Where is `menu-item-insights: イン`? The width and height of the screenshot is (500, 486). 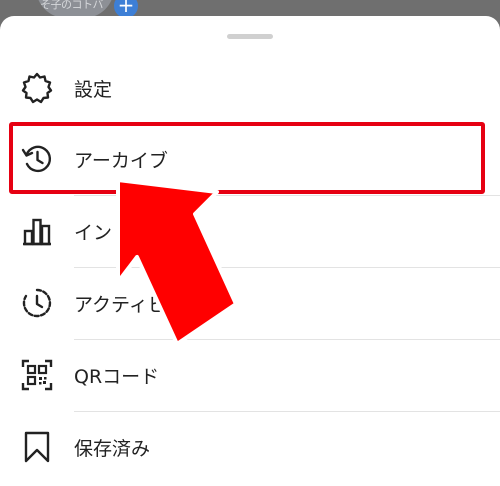
menu-item-insights: イン is located at coordinates (250, 232).